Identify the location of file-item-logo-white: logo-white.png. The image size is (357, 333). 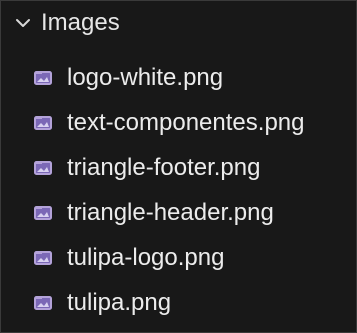
(178, 77).